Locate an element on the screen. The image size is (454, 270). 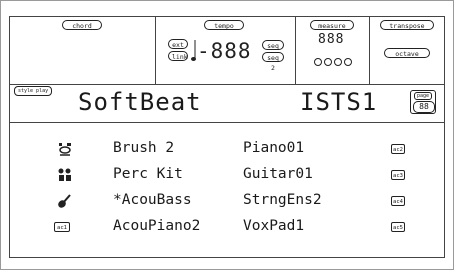
chord-label: chord is located at coordinates (82, 25).